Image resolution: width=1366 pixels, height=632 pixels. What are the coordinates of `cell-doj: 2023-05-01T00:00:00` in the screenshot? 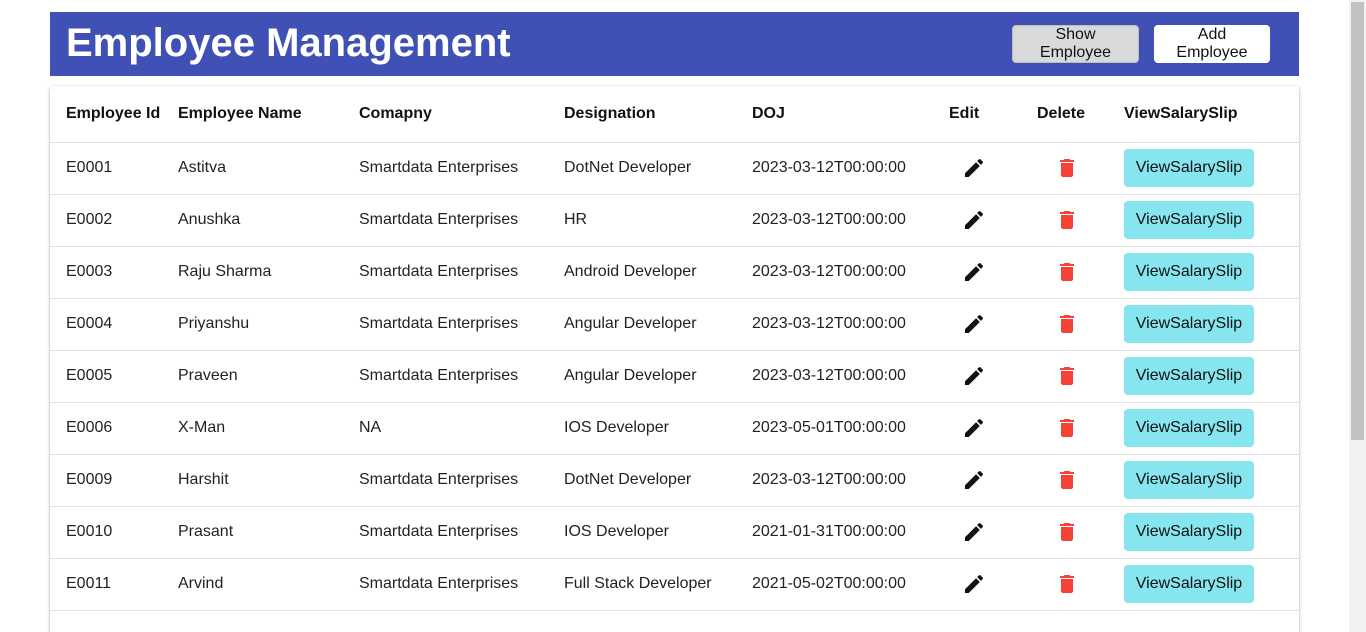 It's located at (850, 428).